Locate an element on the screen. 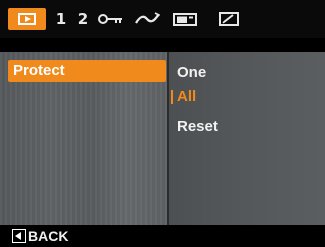 The image size is (325, 247). back-button: BACK is located at coordinates (40, 236).